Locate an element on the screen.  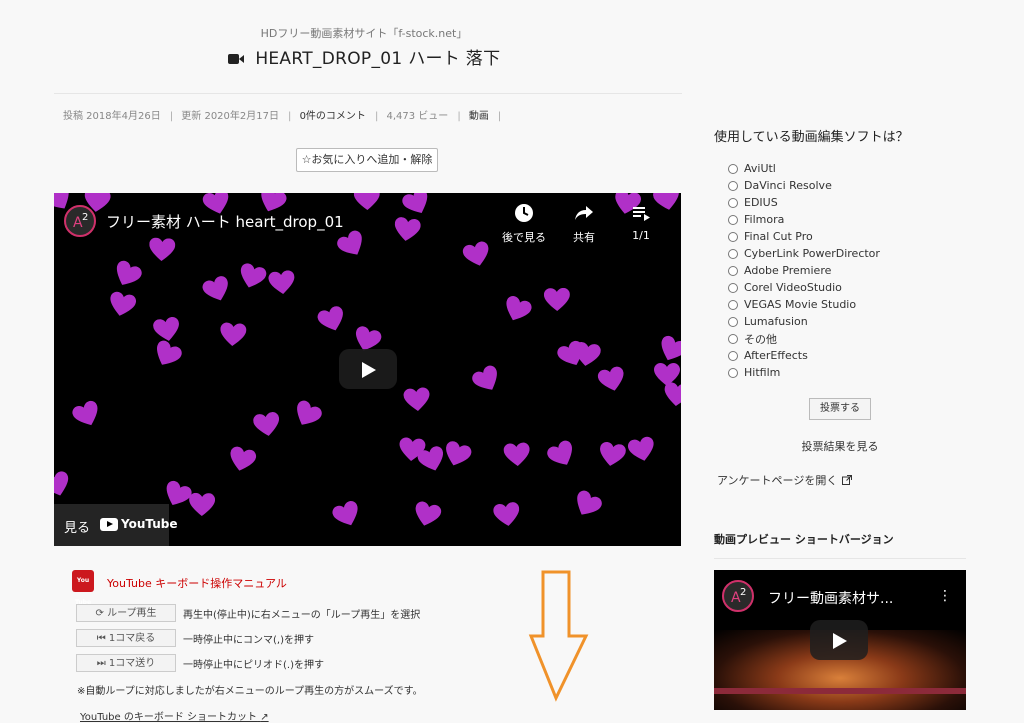
share-button: 共有 is located at coordinates (584, 224).